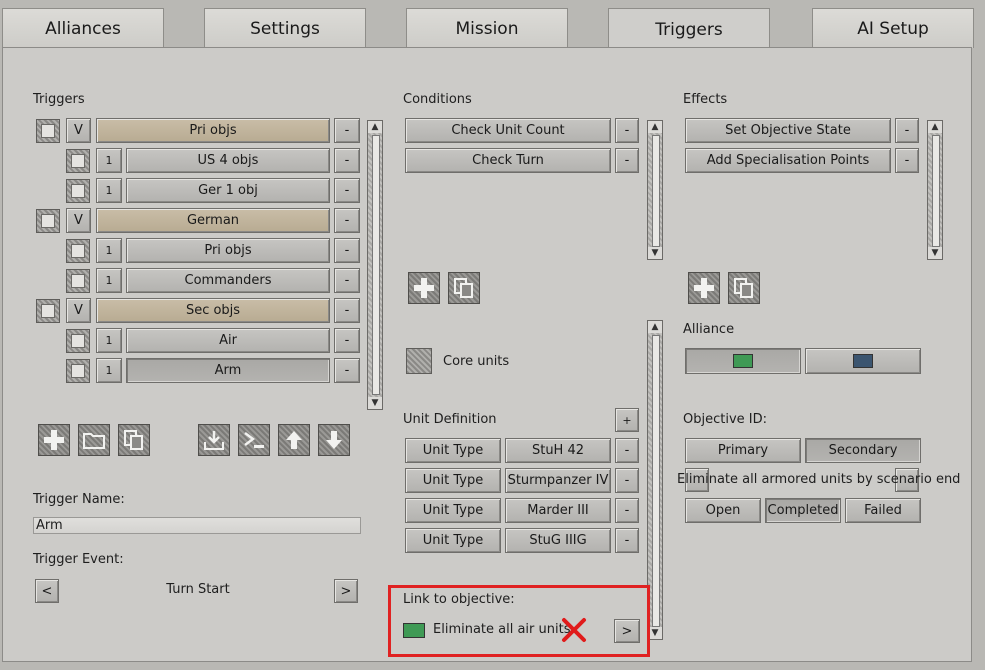 The width and height of the screenshot is (985, 670). I want to click on tab-triggers: Triggers, so click(689, 29).